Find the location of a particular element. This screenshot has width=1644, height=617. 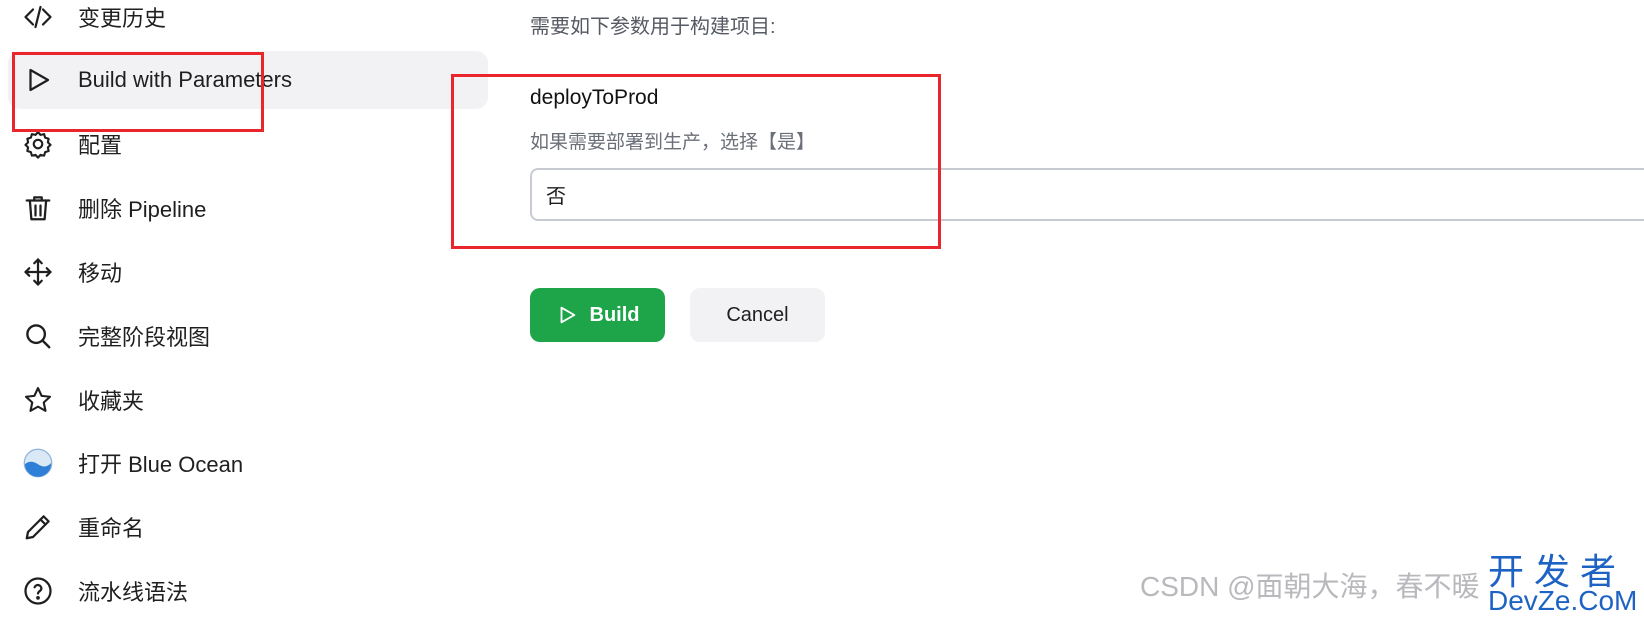

sidebar-item-rename: 重命名 is located at coordinates (248, 527).